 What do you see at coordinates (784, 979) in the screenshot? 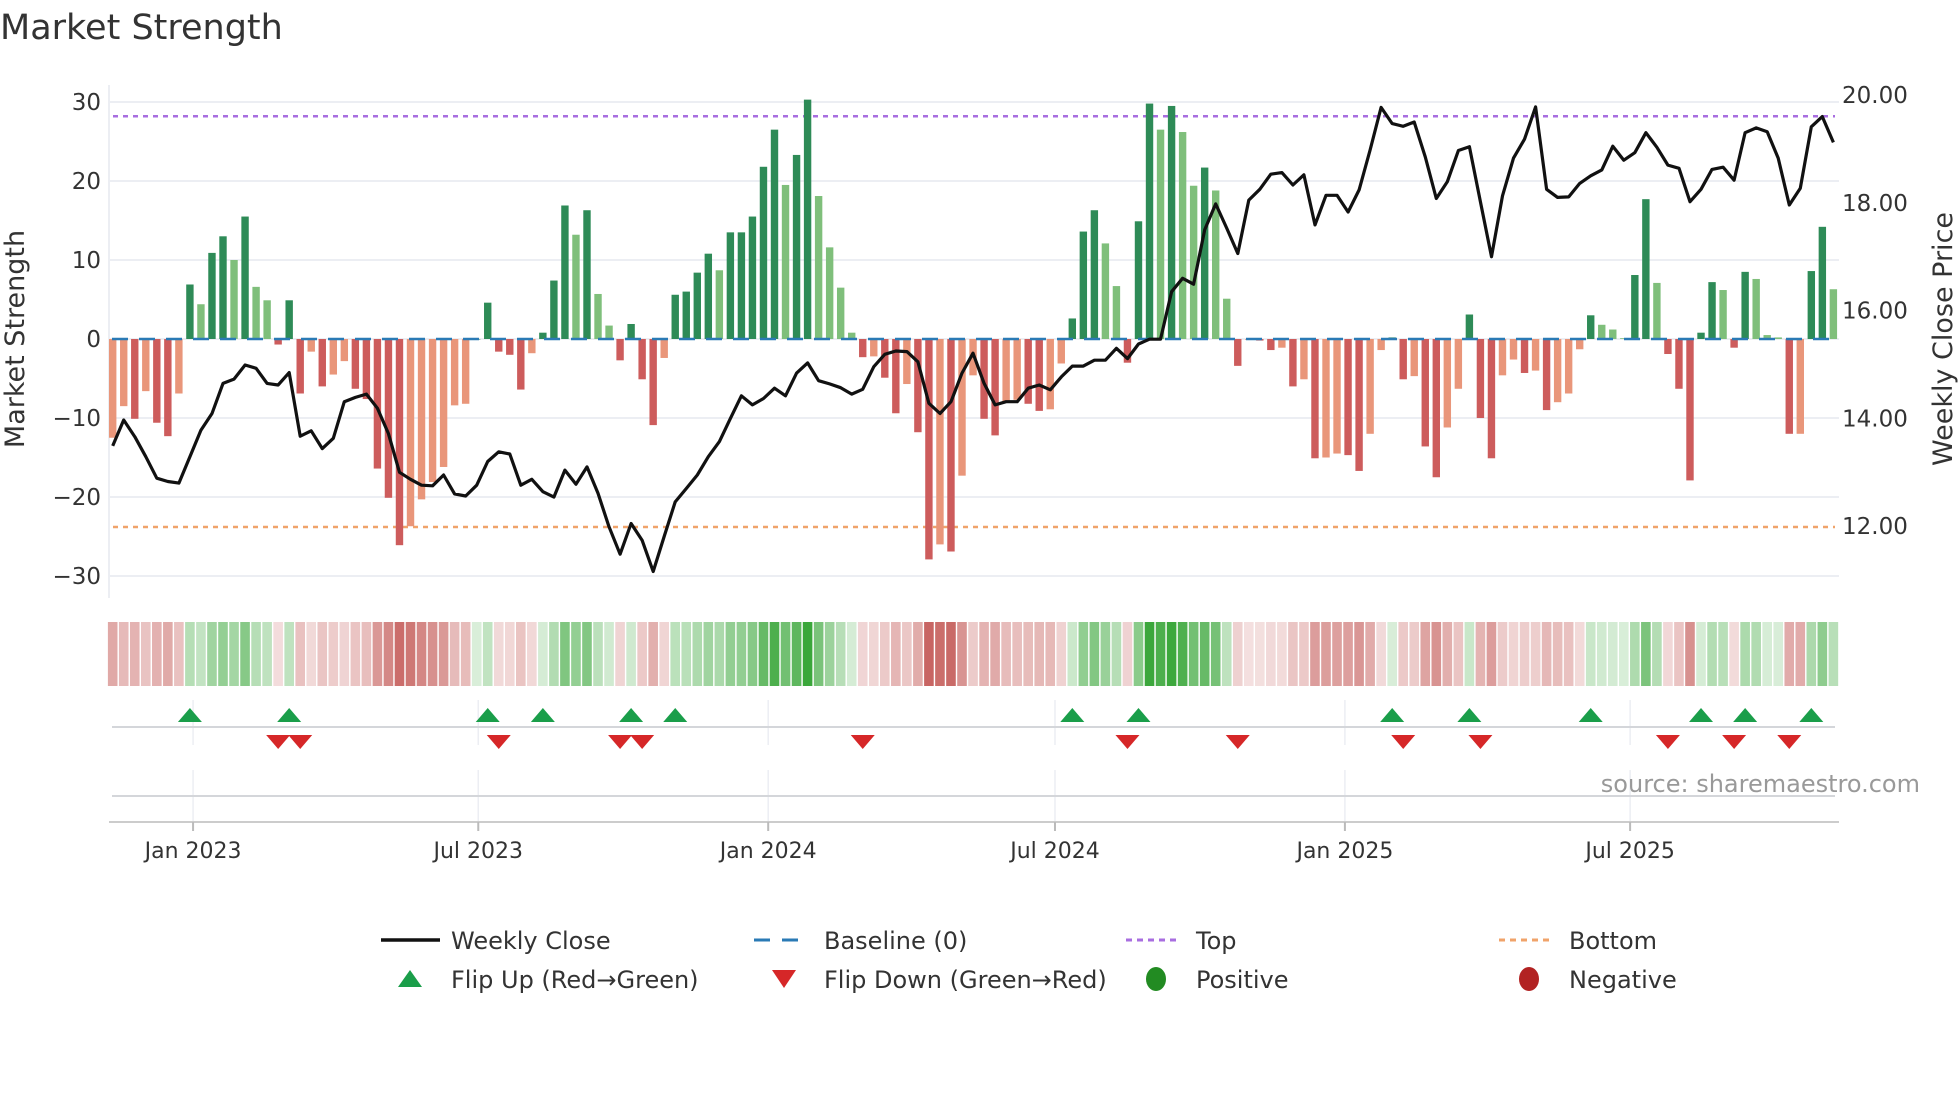
I see `triangle-down-icon` at bounding box center [784, 979].